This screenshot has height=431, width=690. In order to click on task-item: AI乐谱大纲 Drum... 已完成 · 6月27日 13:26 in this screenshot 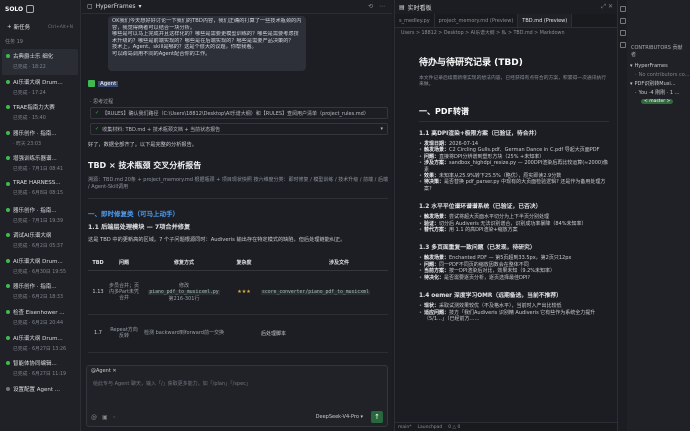, I will do `click(40, 344)`.